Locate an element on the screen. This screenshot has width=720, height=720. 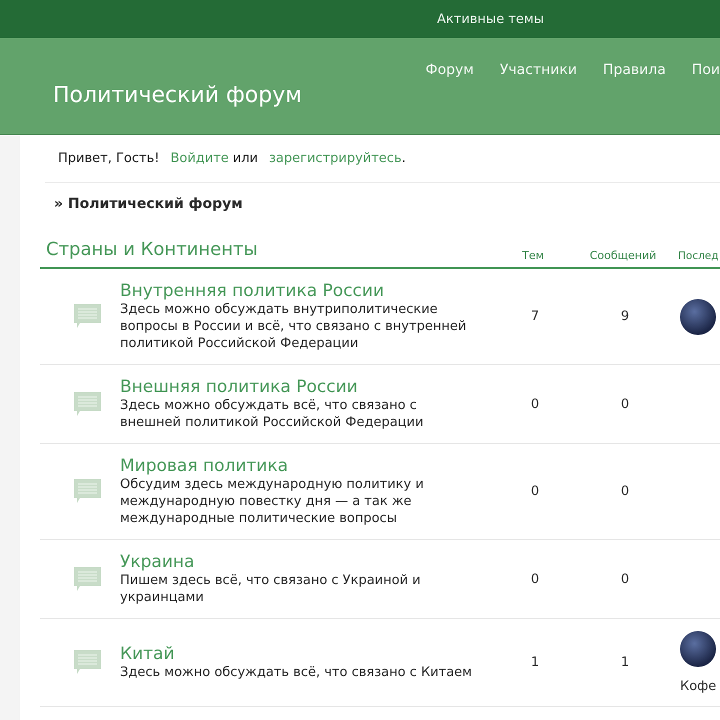
active-topics-link: Активные темы is located at coordinates (490, 19).